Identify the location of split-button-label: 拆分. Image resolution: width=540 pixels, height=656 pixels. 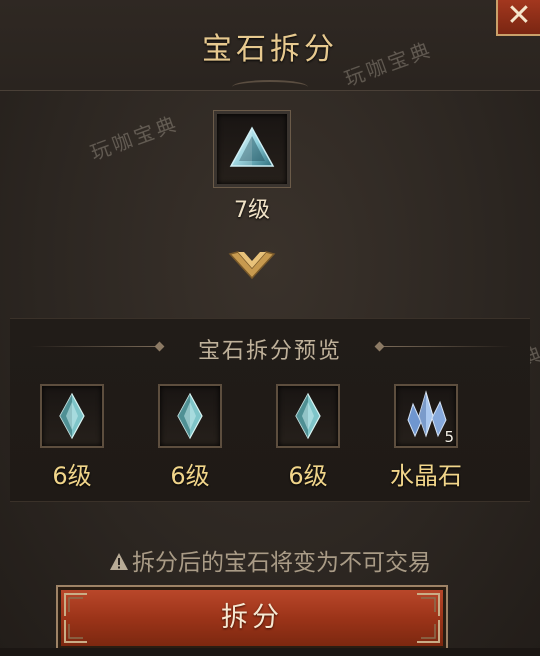
(252, 617).